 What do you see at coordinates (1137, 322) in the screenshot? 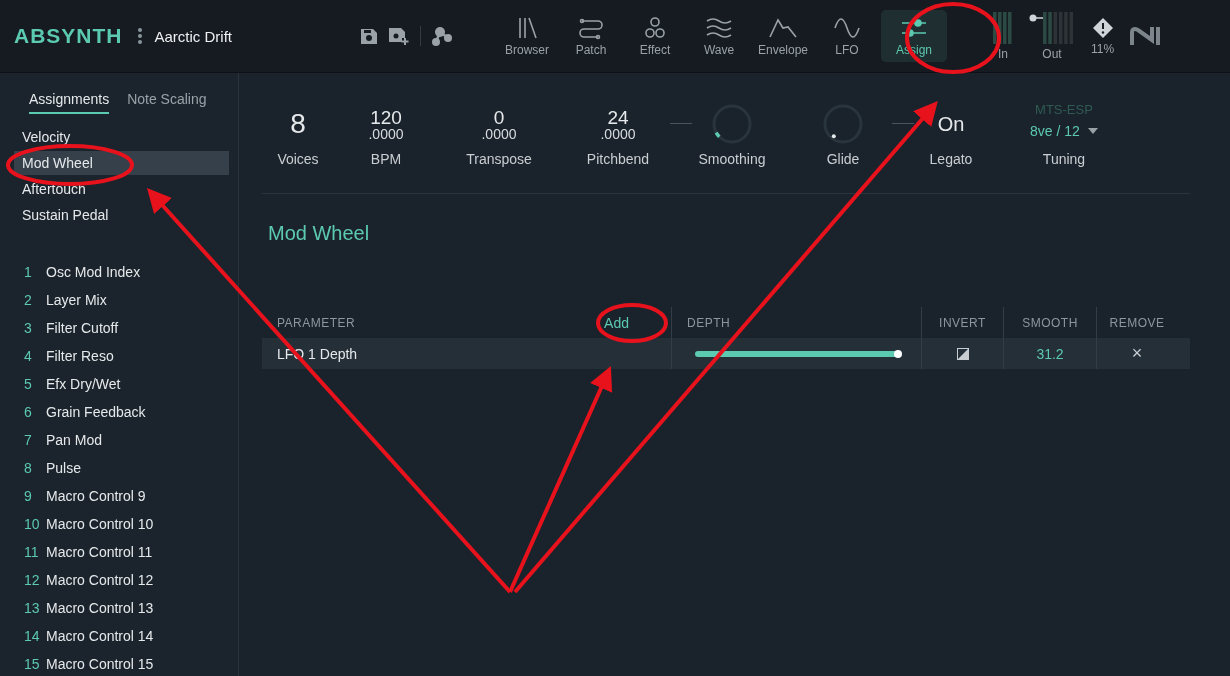
I see `column-header: REMOVE` at bounding box center [1137, 322].